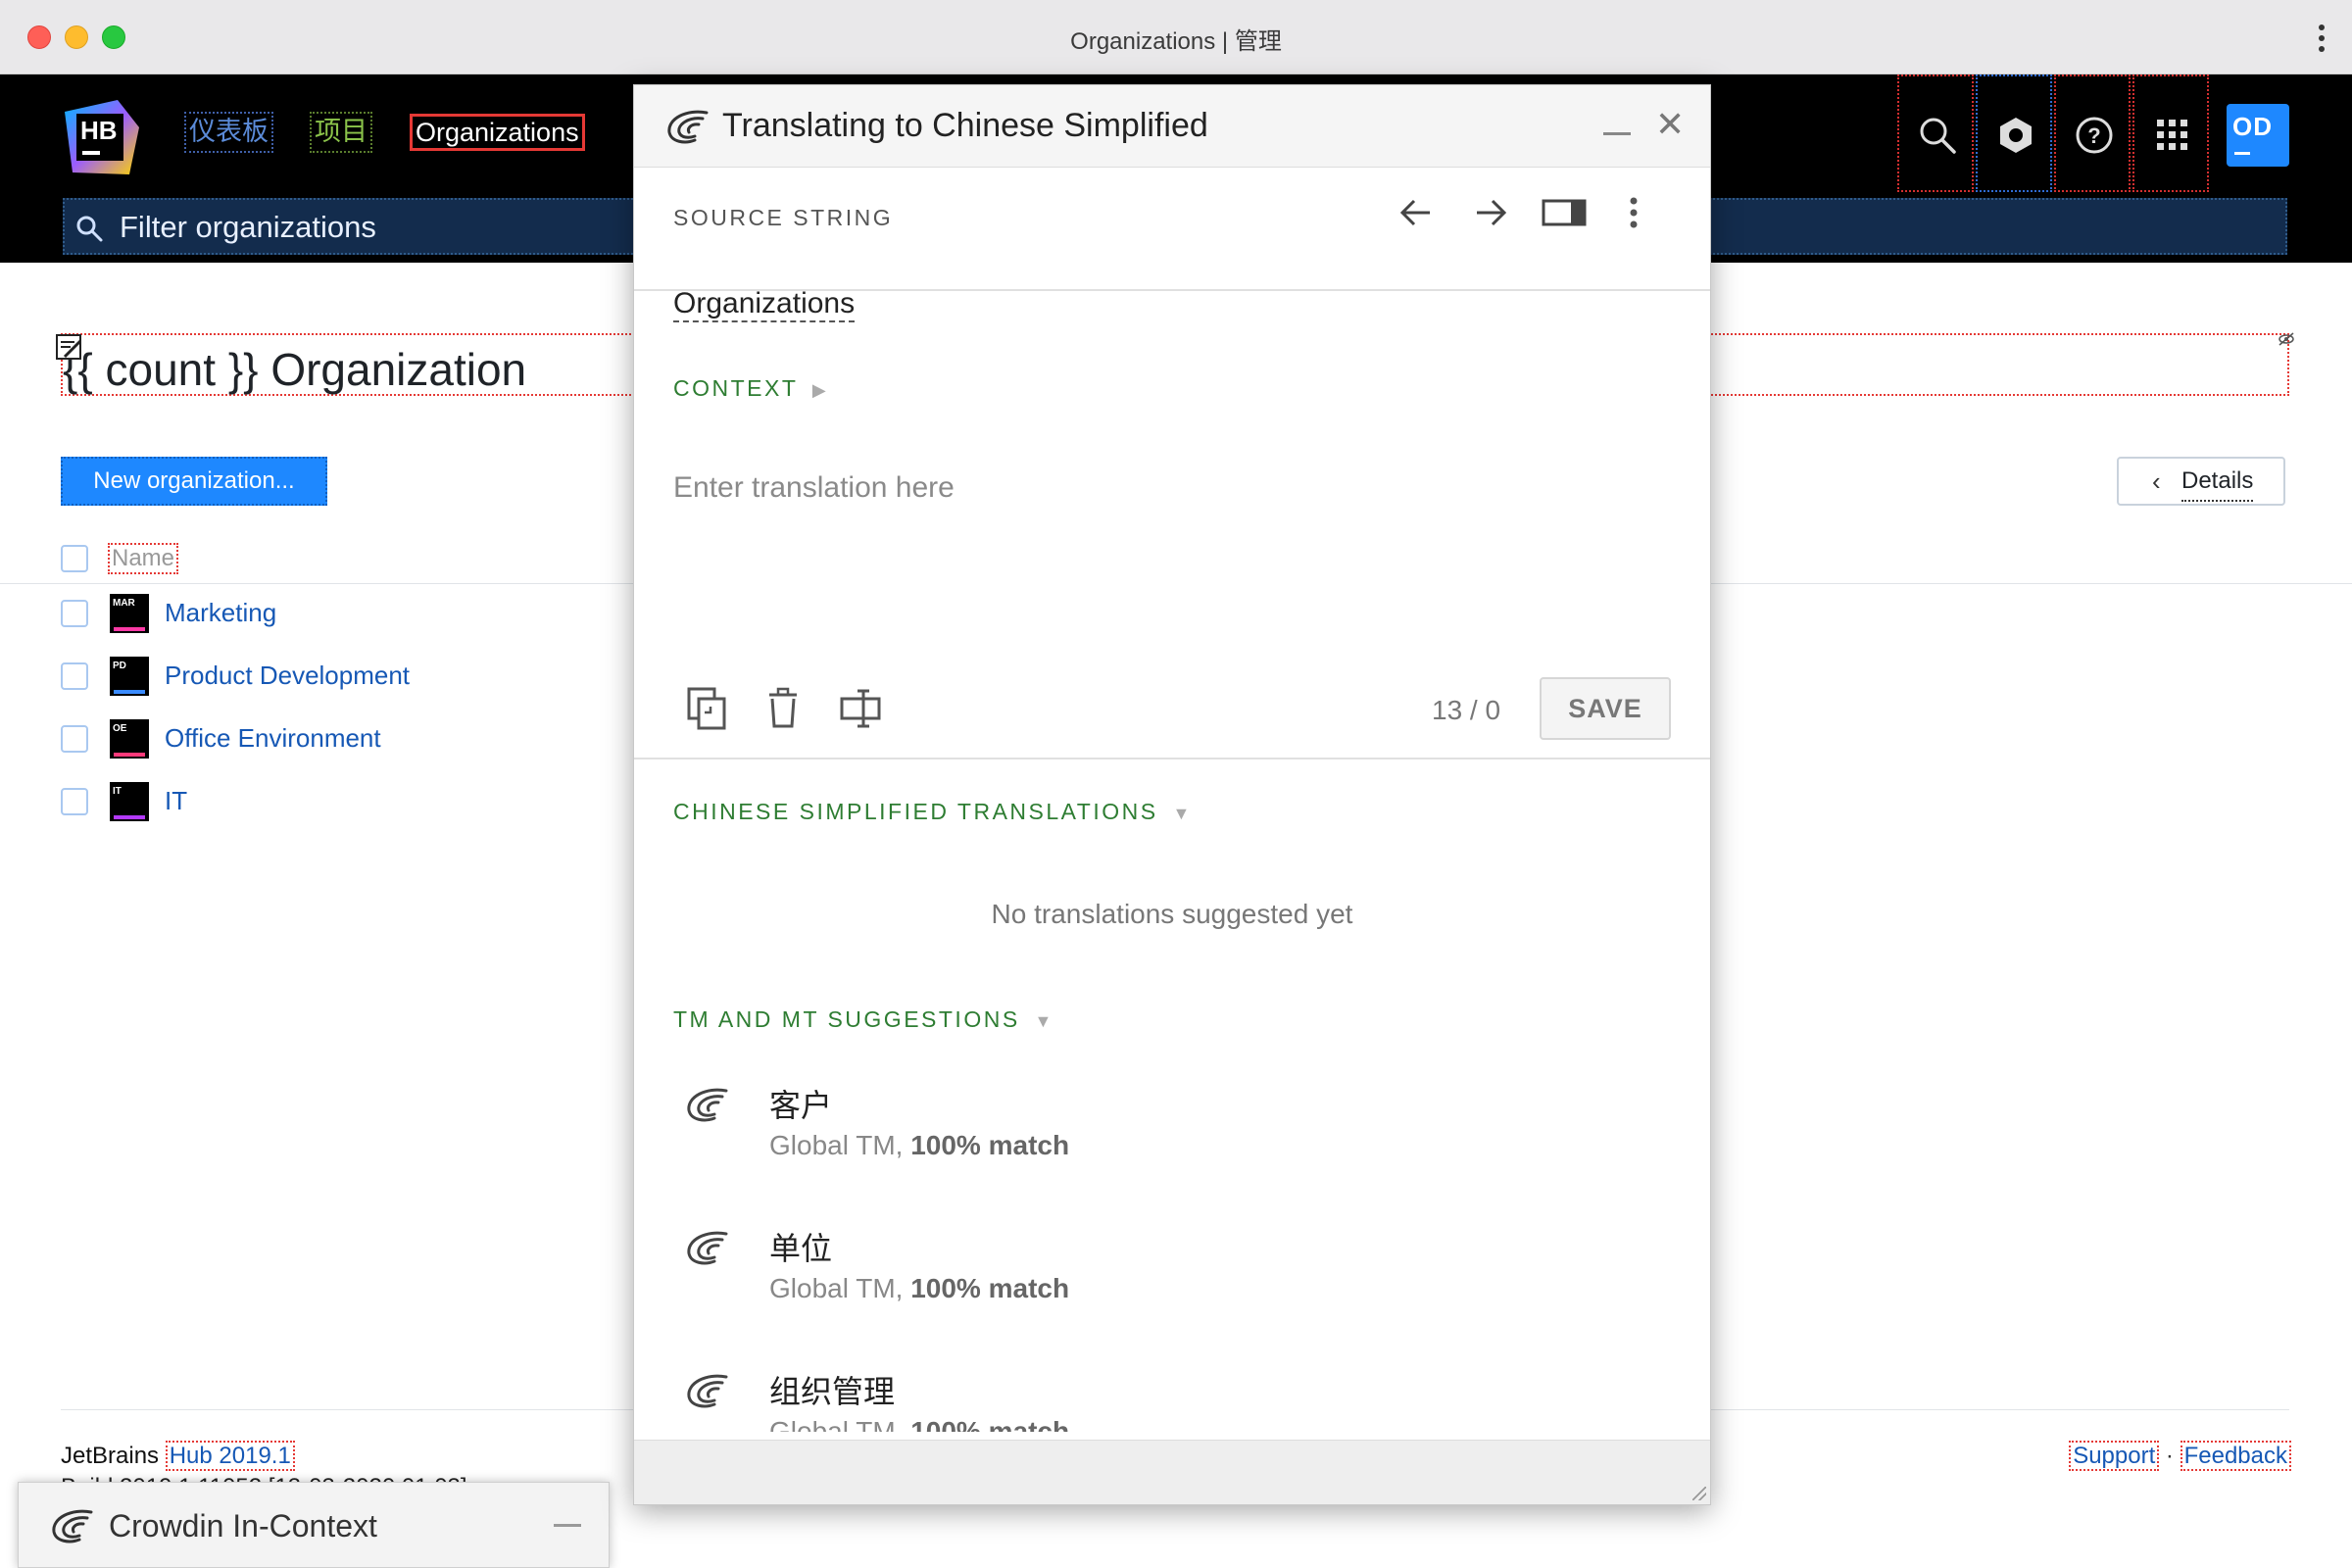 This screenshot has width=2352, height=1568. What do you see at coordinates (2235, 1456) in the screenshot?
I see `feedback-link: Feedback` at bounding box center [2235, 1456].